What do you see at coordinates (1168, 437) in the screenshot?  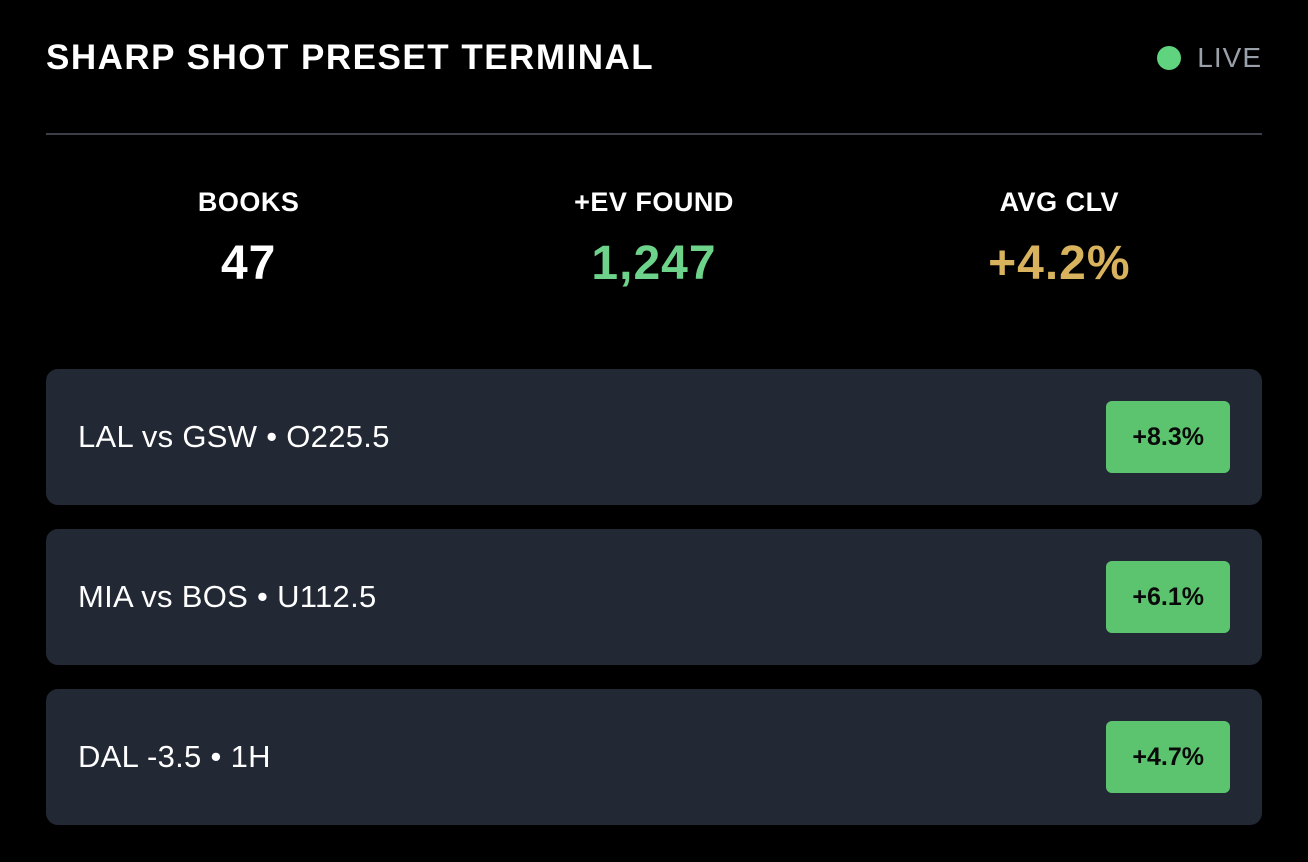 I see `edge-badge: +8.3%` at bounding box center [1168, 437].